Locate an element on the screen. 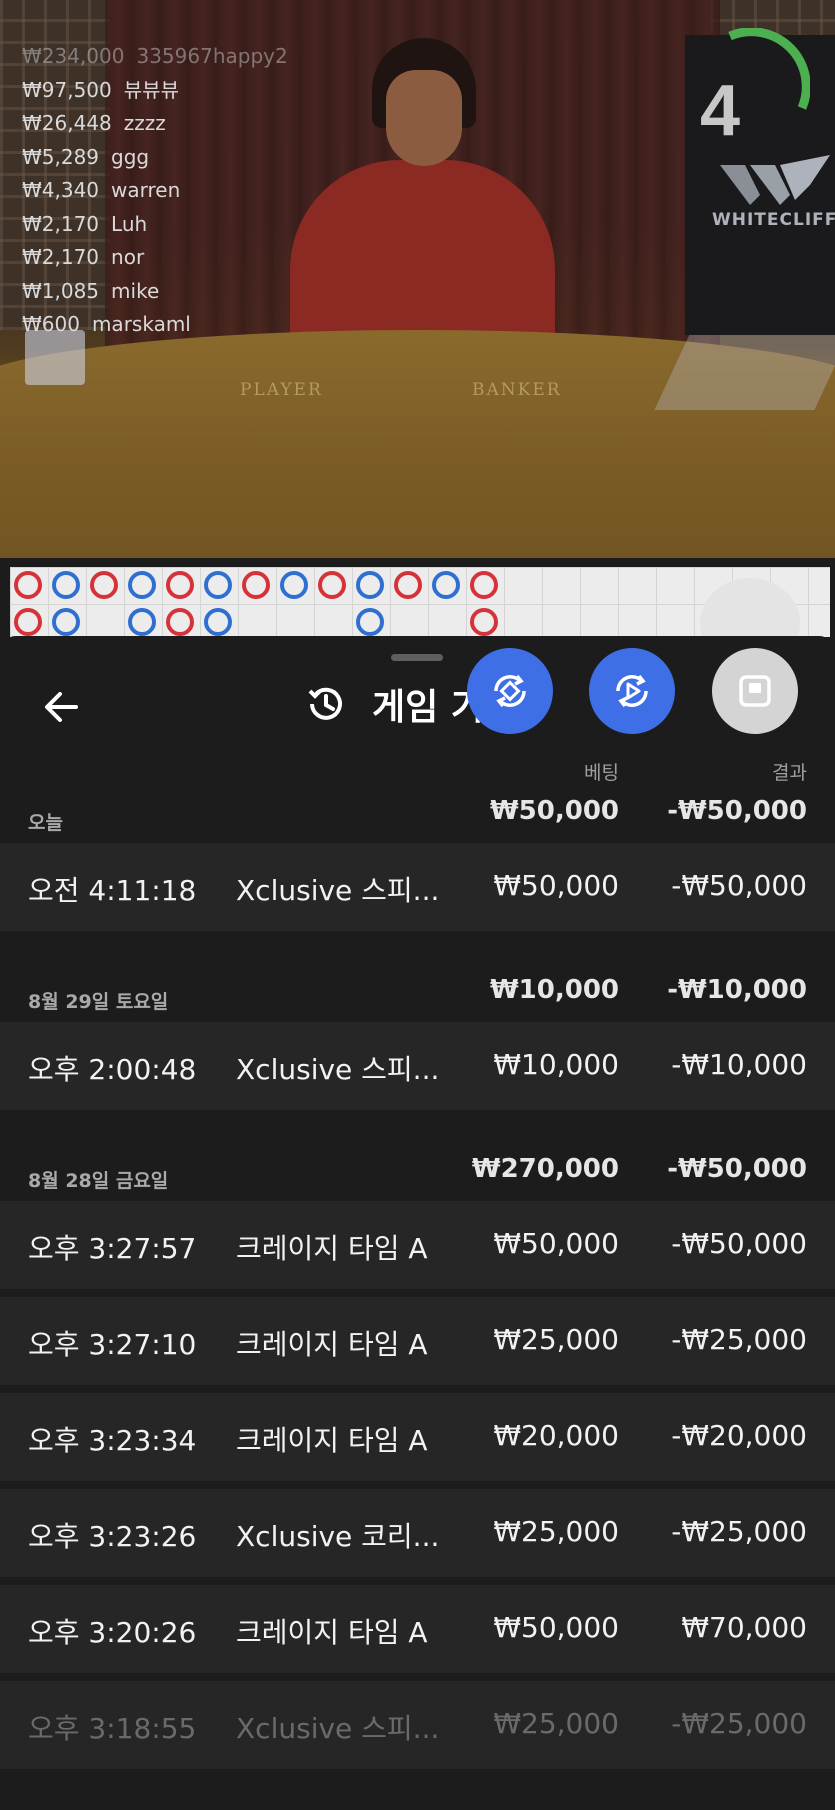  history-icon is located at coordinates (325, 703).